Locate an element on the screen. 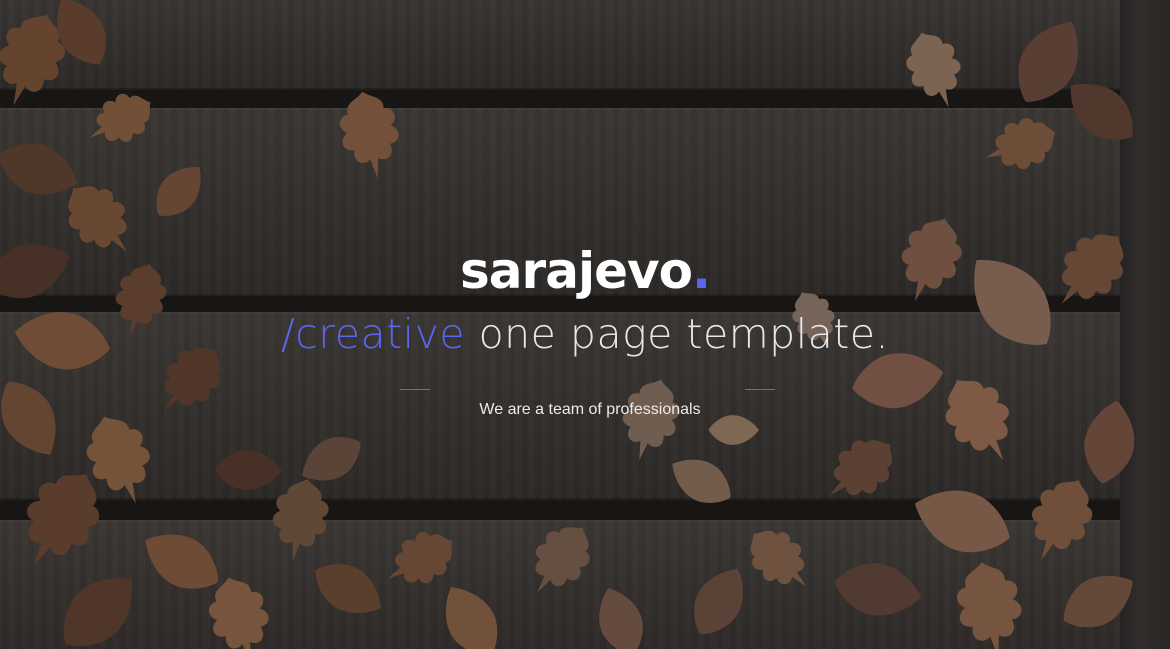 The height and width of the screenshot is (649, 1170). hero-subtitle: We are a team of professionals is located at coordinates (590, 409).